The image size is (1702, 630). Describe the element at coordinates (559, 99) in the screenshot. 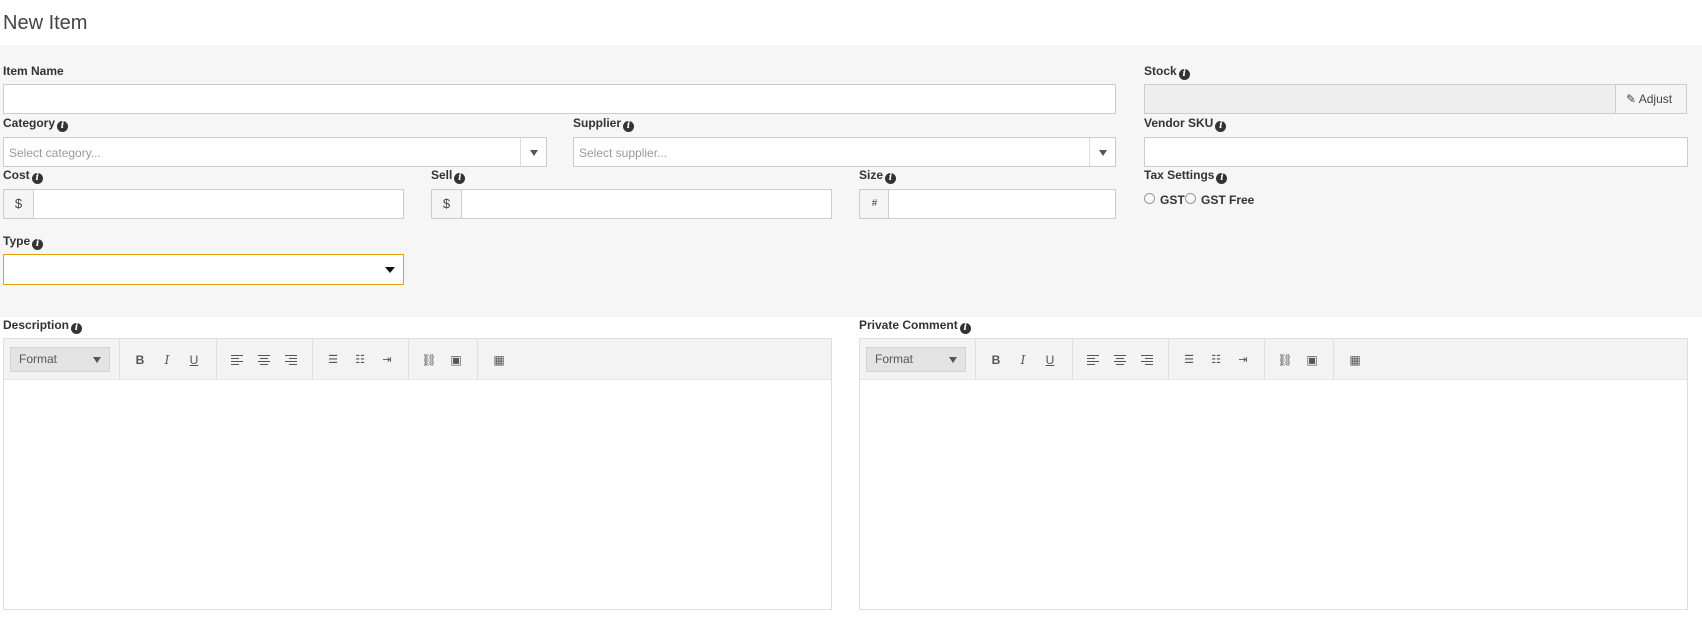

I see `item-name-input` at that location.